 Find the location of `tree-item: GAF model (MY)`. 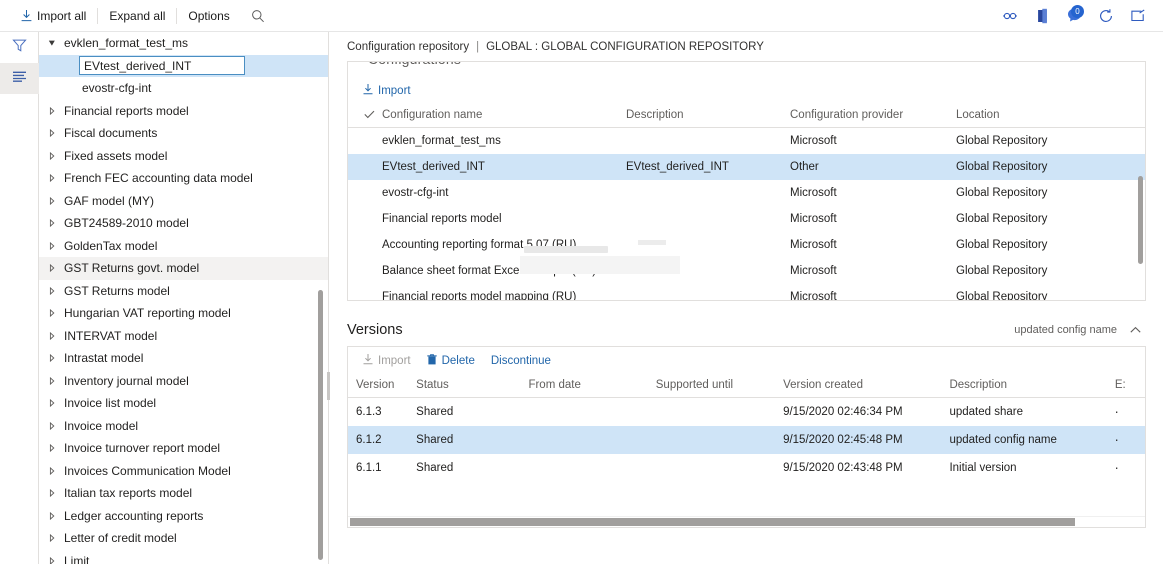

tree-item: GAF model (MY) is located at coordinates (183, 201).